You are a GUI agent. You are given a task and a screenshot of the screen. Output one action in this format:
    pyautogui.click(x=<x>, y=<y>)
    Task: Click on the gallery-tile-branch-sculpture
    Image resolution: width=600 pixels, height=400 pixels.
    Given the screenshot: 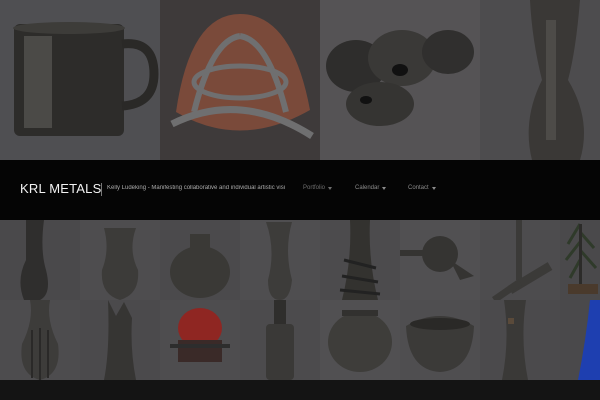 What is the action you would take?
    pyautogui.click(x=520, y=260)
    